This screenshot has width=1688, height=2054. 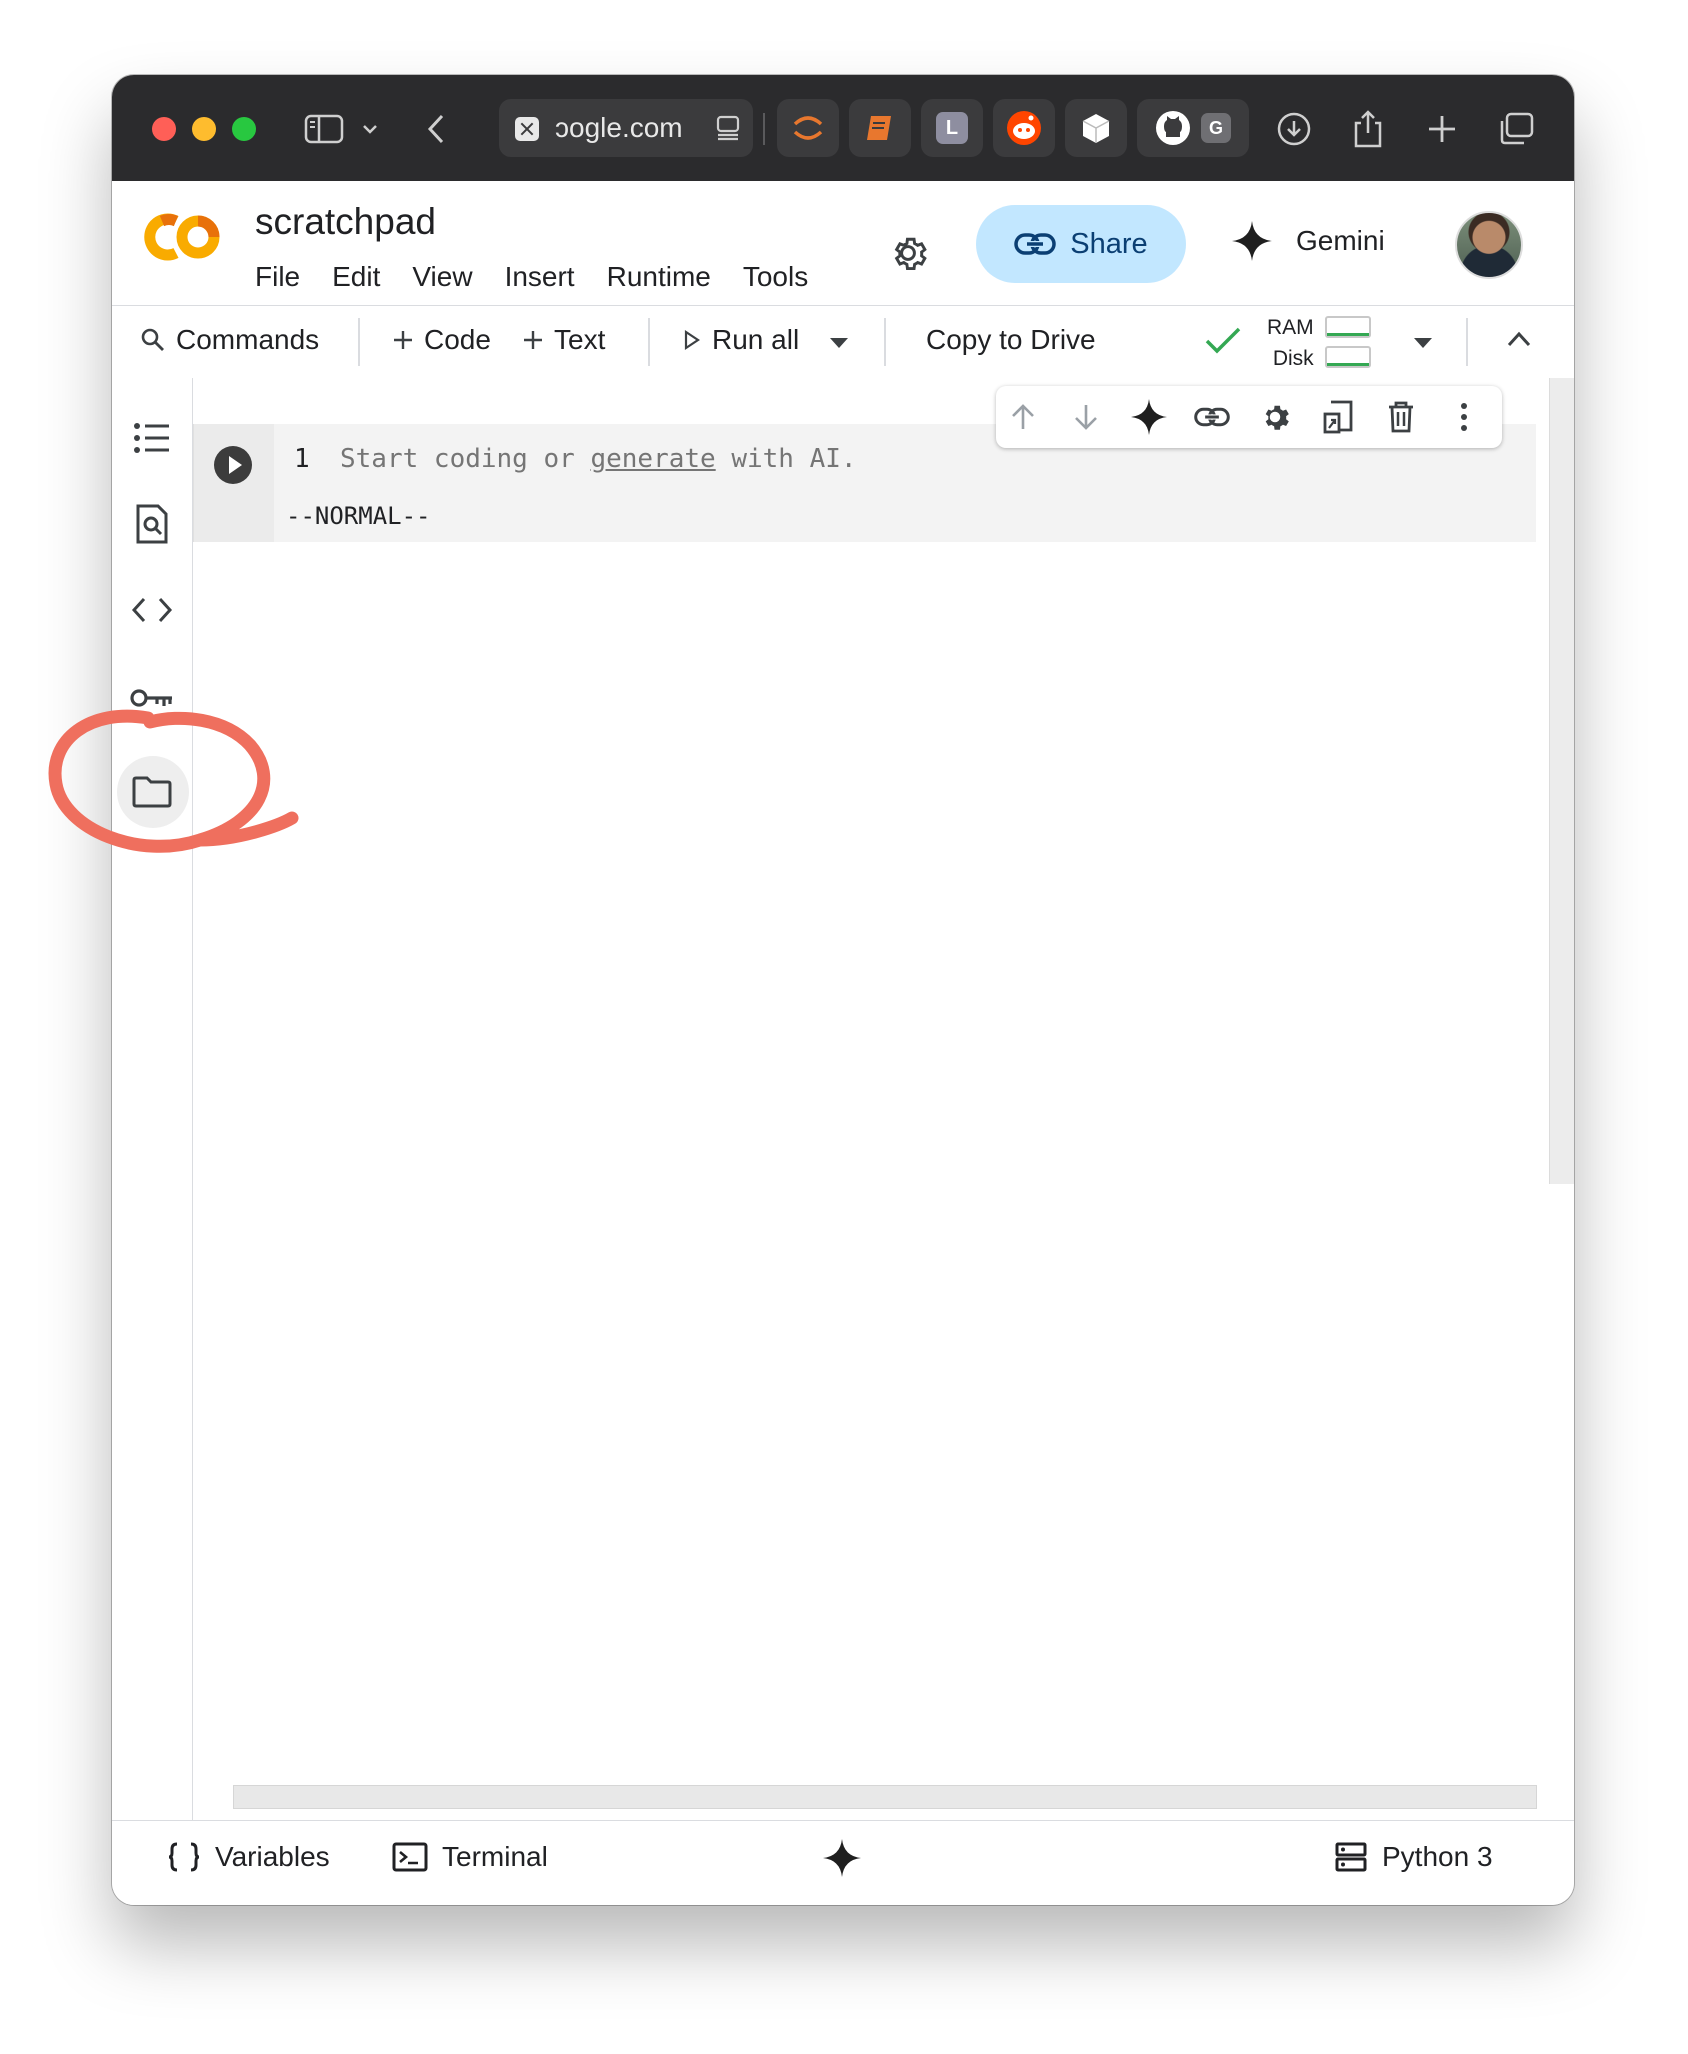 What do you see at coordinates (152, 792) in the screenshot?
I see `sidebar-item-files` at bounding box center [152, 792].